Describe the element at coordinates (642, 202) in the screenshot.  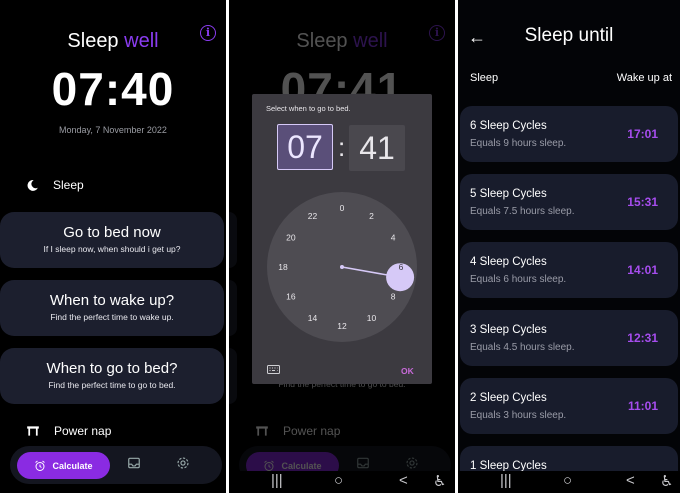
I see `wake-time: 15:31` at that location.